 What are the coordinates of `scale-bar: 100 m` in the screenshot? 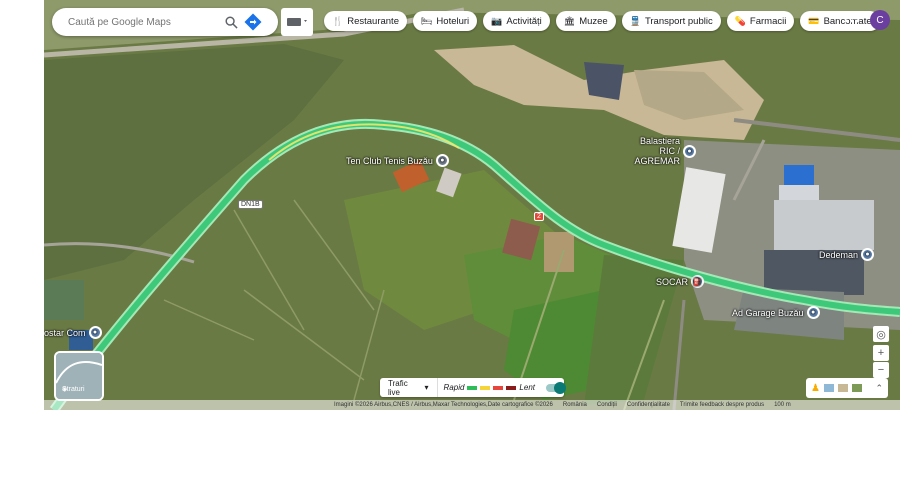 It's located at (782, 405).